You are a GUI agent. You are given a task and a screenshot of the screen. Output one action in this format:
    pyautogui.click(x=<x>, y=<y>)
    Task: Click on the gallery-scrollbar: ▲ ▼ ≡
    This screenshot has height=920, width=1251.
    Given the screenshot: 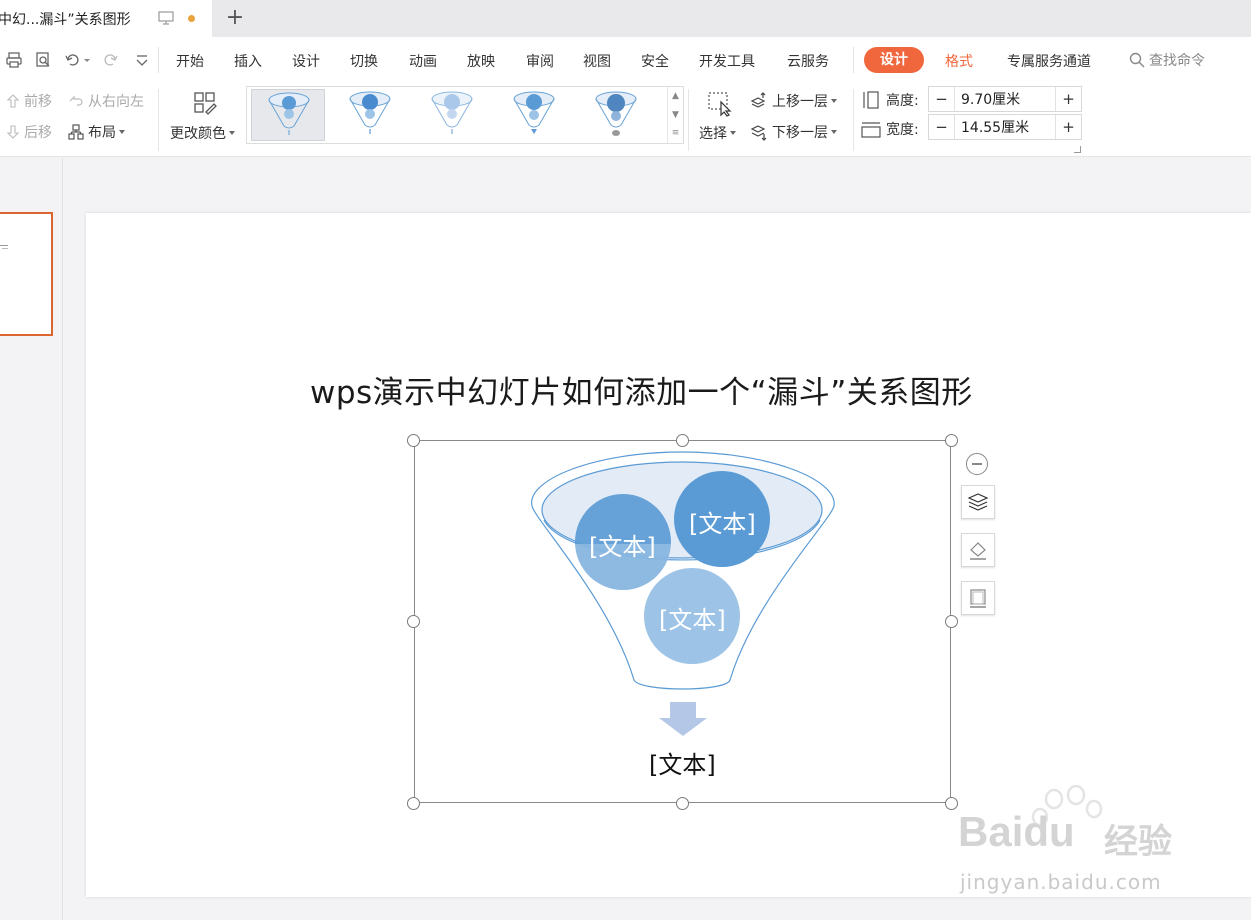 What is the action you would take?
    pyautogui.click(x=675, y=115)
    